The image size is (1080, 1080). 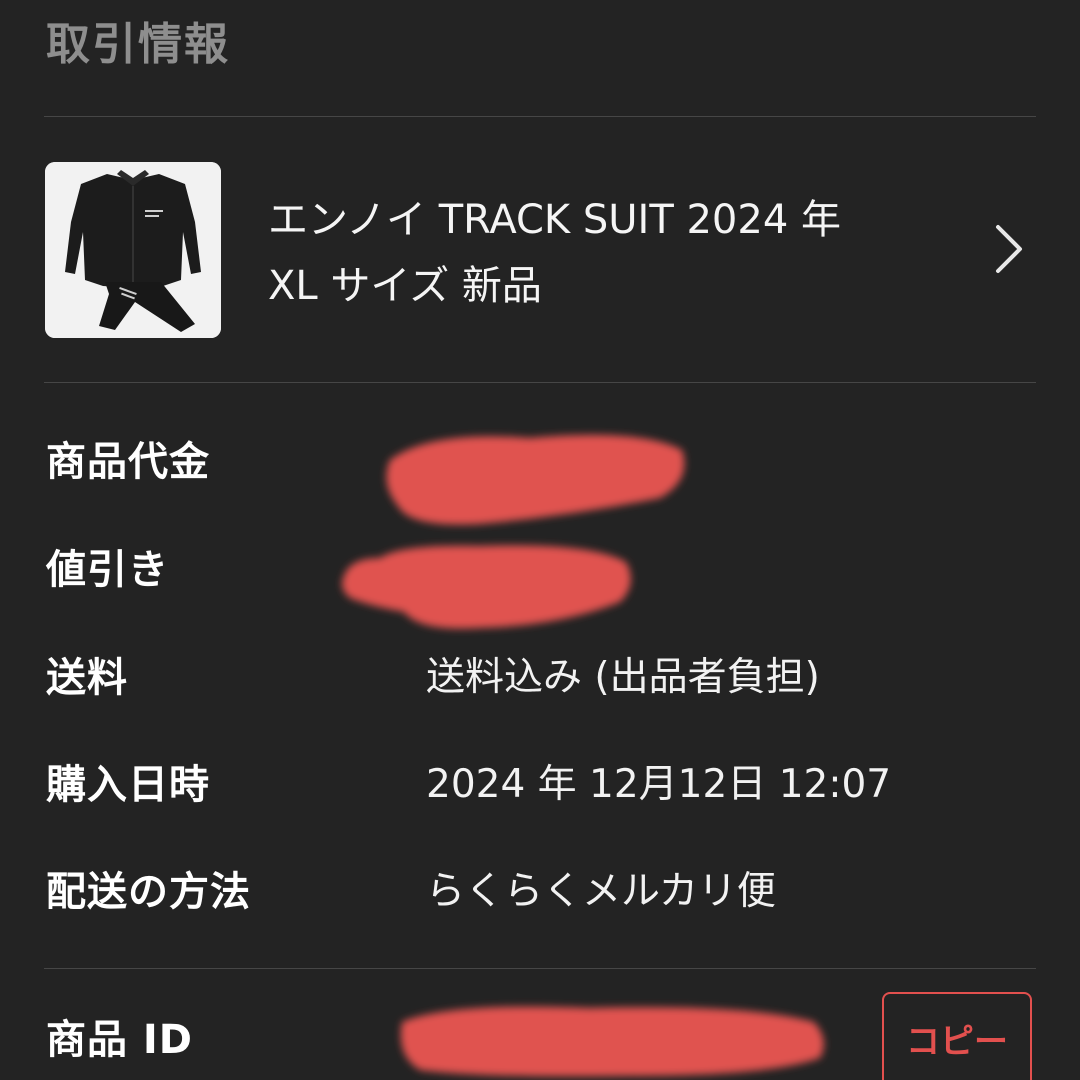 I want to click on info-row-shipping-method: 配送の方法 らくらくメルカリ便, so click(x=540, y=892).